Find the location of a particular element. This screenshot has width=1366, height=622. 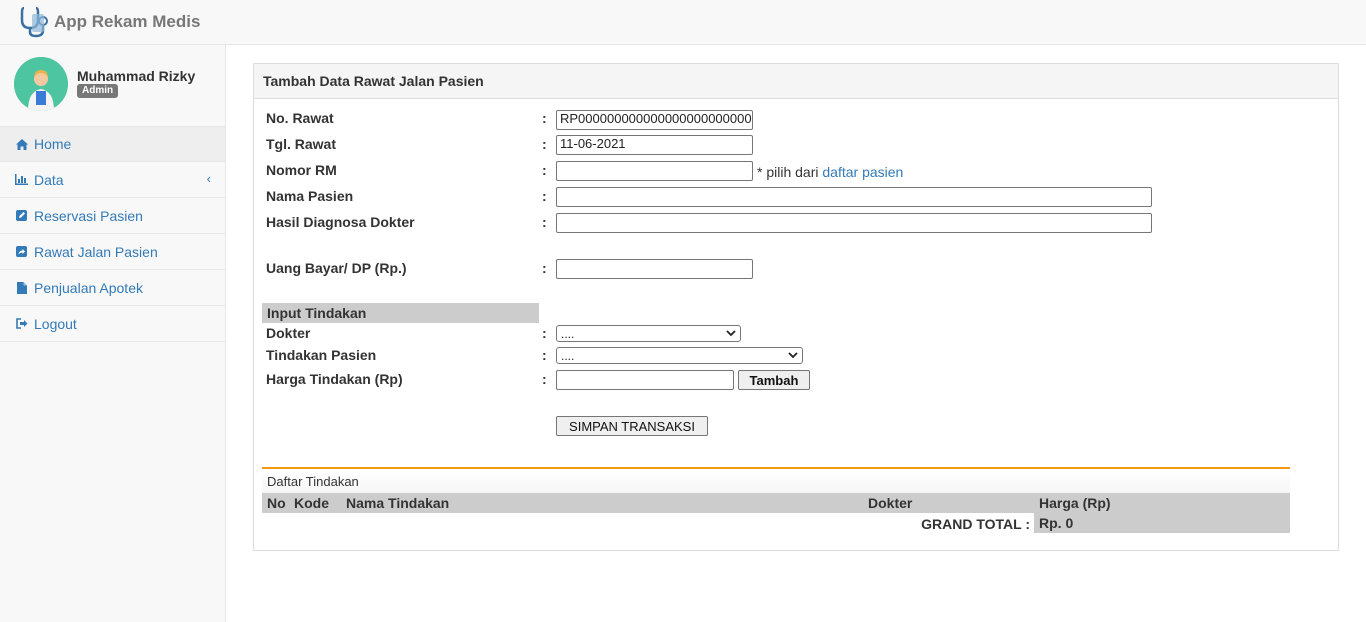

user-panel: Muhammad Rizky Admin is located at coordinates (112, 85).